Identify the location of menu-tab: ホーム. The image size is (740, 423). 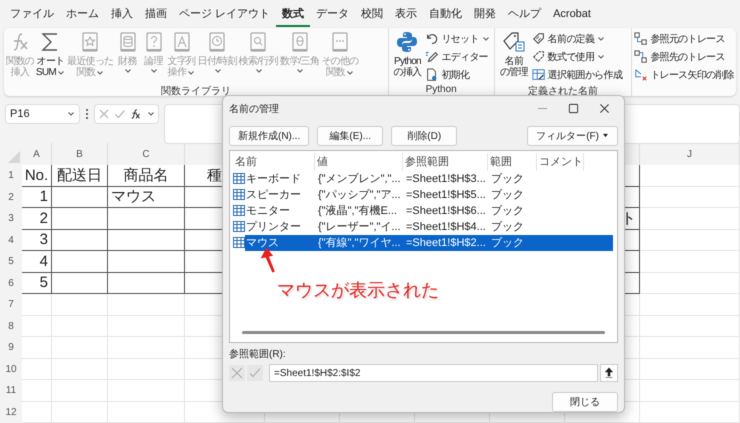
(82, 14).